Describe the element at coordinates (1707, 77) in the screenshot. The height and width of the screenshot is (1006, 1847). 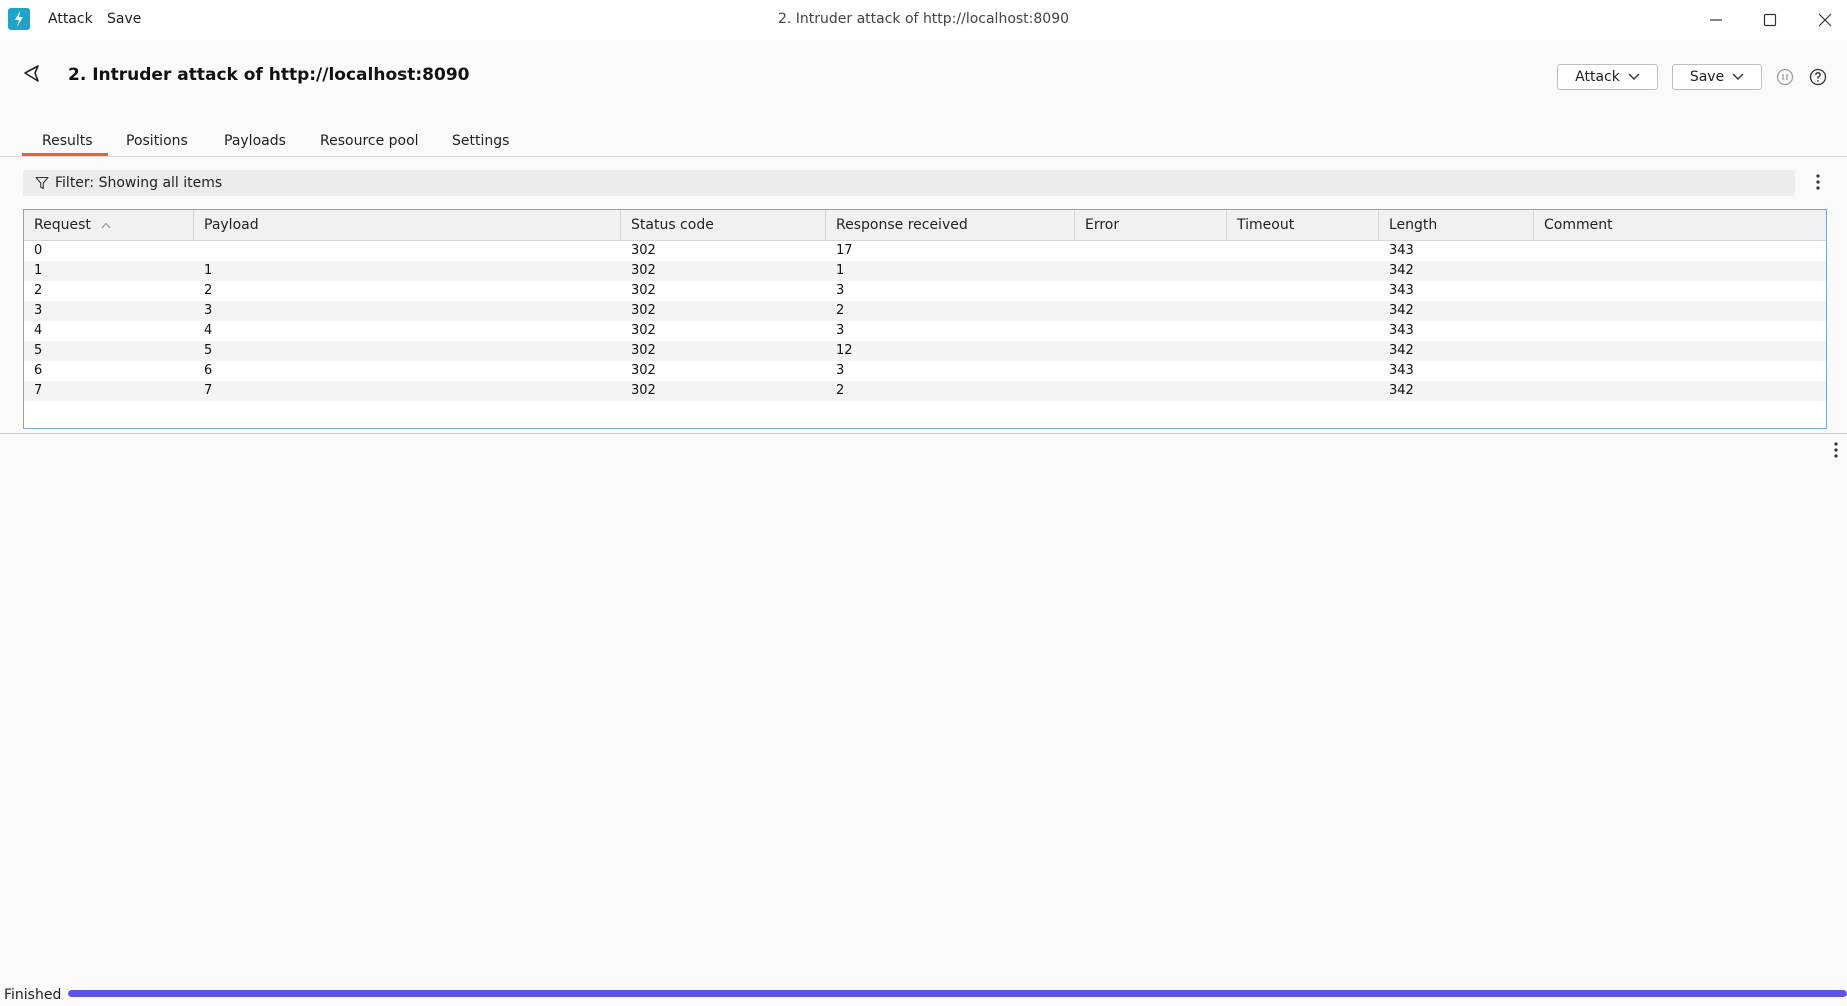
I see `save-button-label: Save` at that location.